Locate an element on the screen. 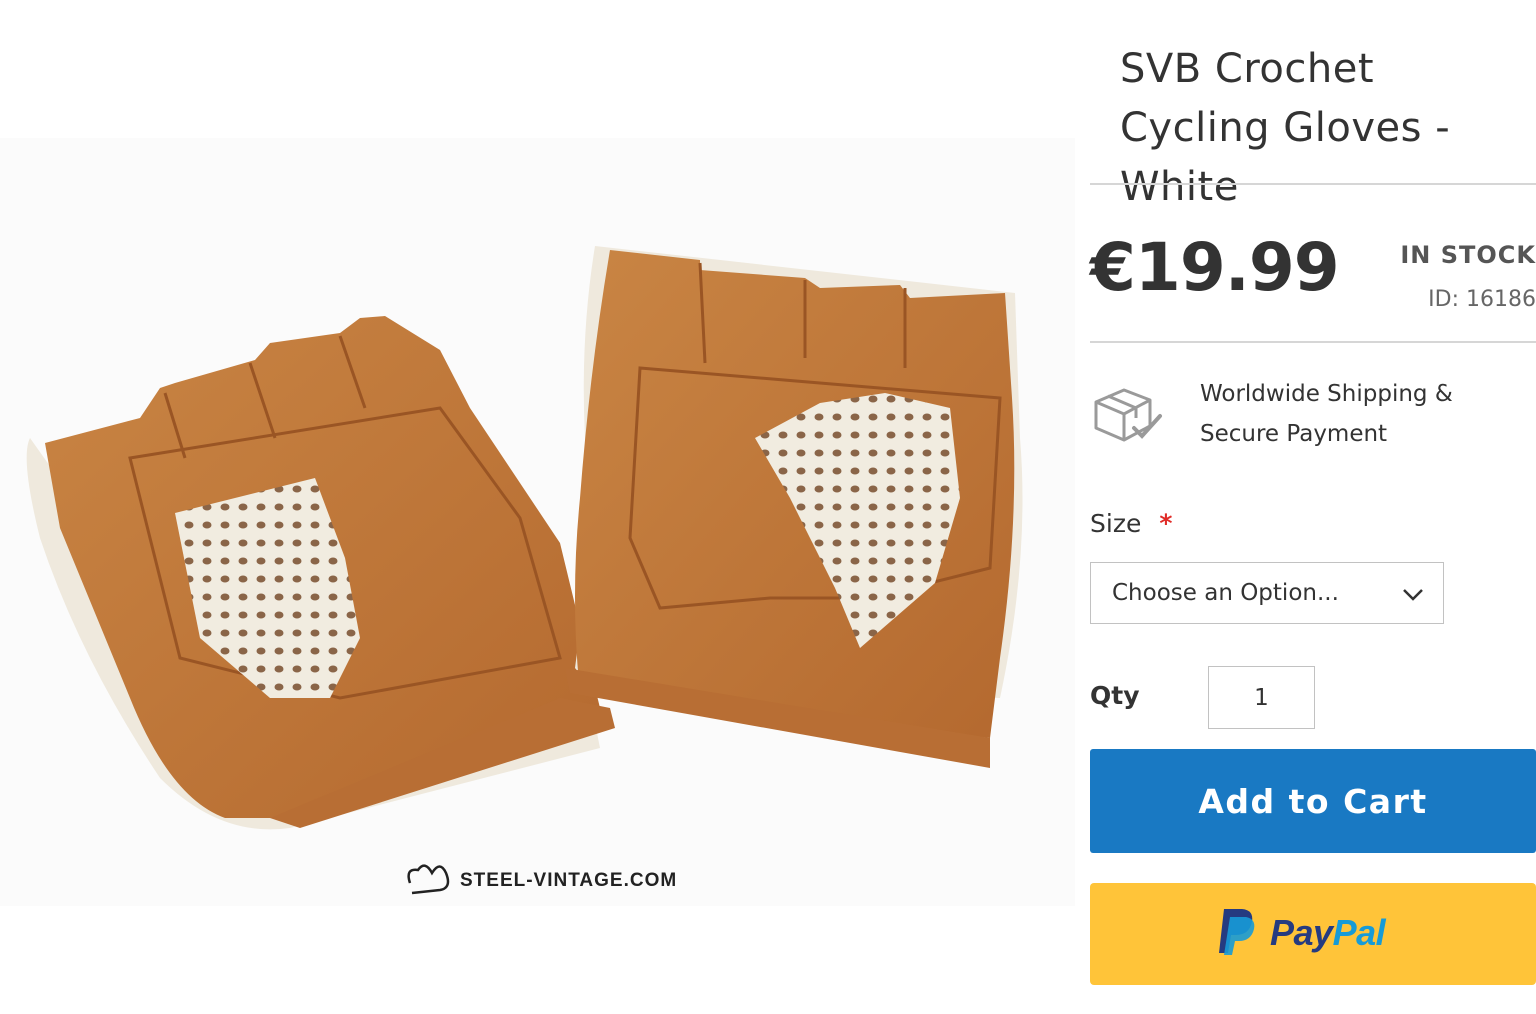  chevron-down-icon is located at coordinates (1413, 595).